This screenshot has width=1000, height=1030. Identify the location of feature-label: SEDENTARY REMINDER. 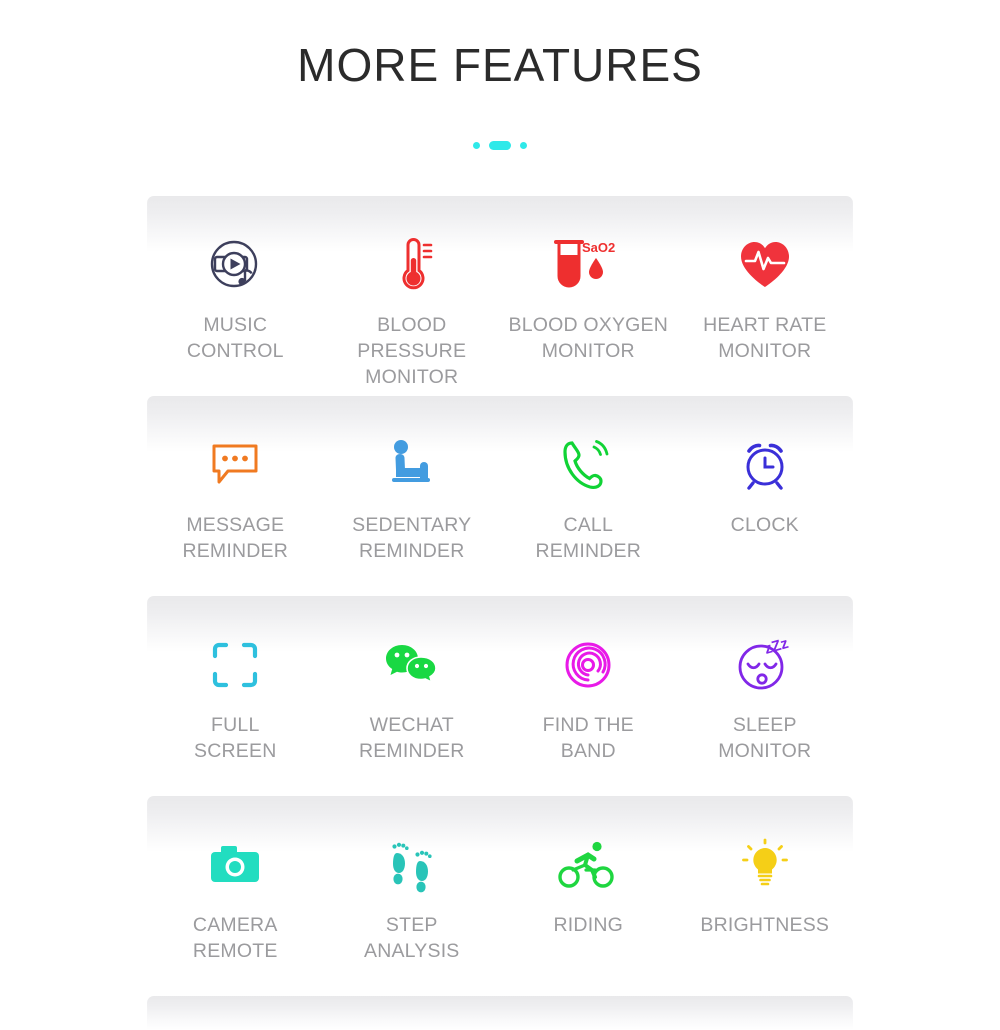
(412, 538).